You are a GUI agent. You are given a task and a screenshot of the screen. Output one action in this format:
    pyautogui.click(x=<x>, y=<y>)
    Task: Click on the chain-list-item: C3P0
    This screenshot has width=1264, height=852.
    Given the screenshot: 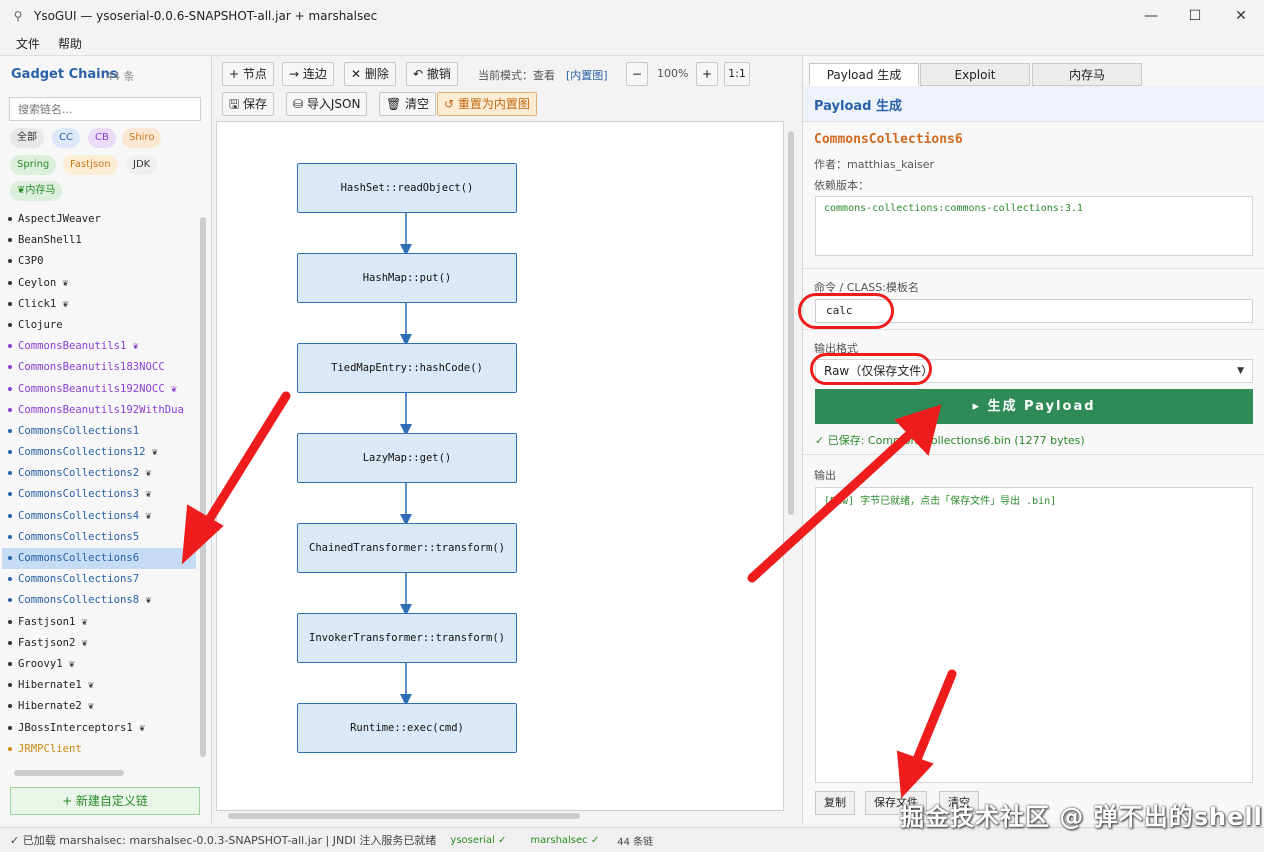 What is the action you would take?
    pyautogui.click(x=99, y=261)
    